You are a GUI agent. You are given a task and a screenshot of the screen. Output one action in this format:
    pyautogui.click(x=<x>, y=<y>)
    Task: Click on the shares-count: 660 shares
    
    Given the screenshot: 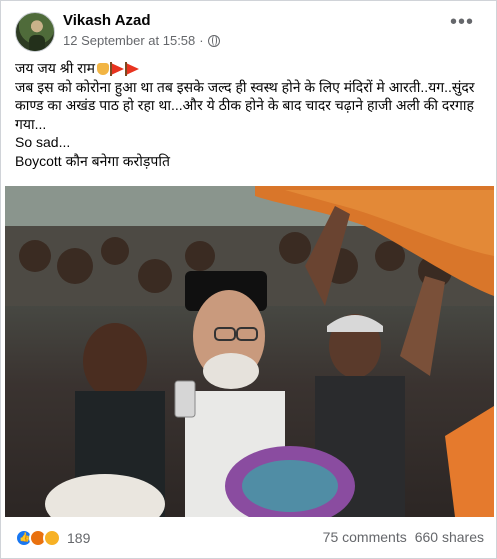 What is the action you would take?
    pyautogui.click(x=449, y=537)
    